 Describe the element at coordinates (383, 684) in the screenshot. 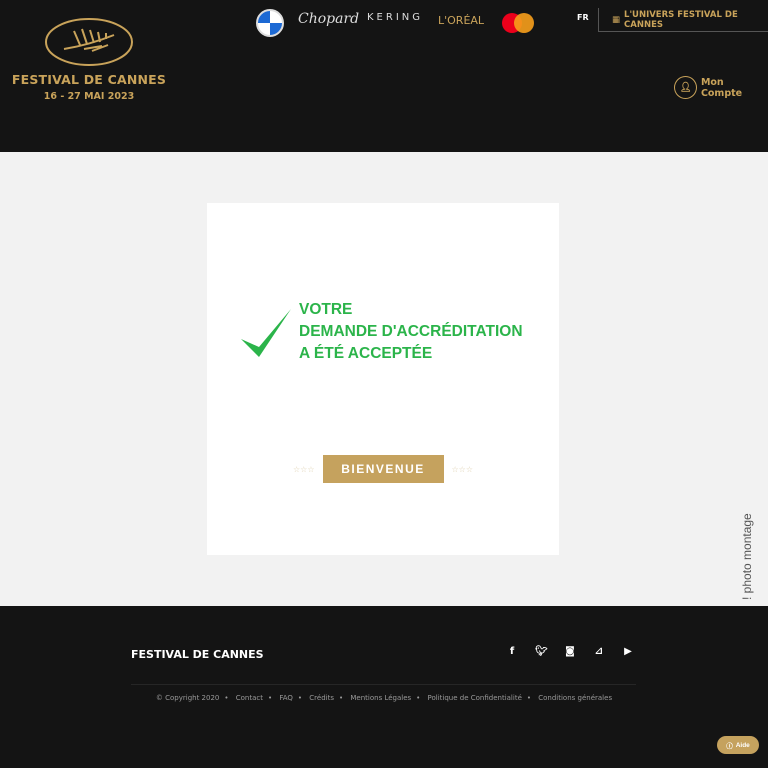

I see `footer-divider` at that location.